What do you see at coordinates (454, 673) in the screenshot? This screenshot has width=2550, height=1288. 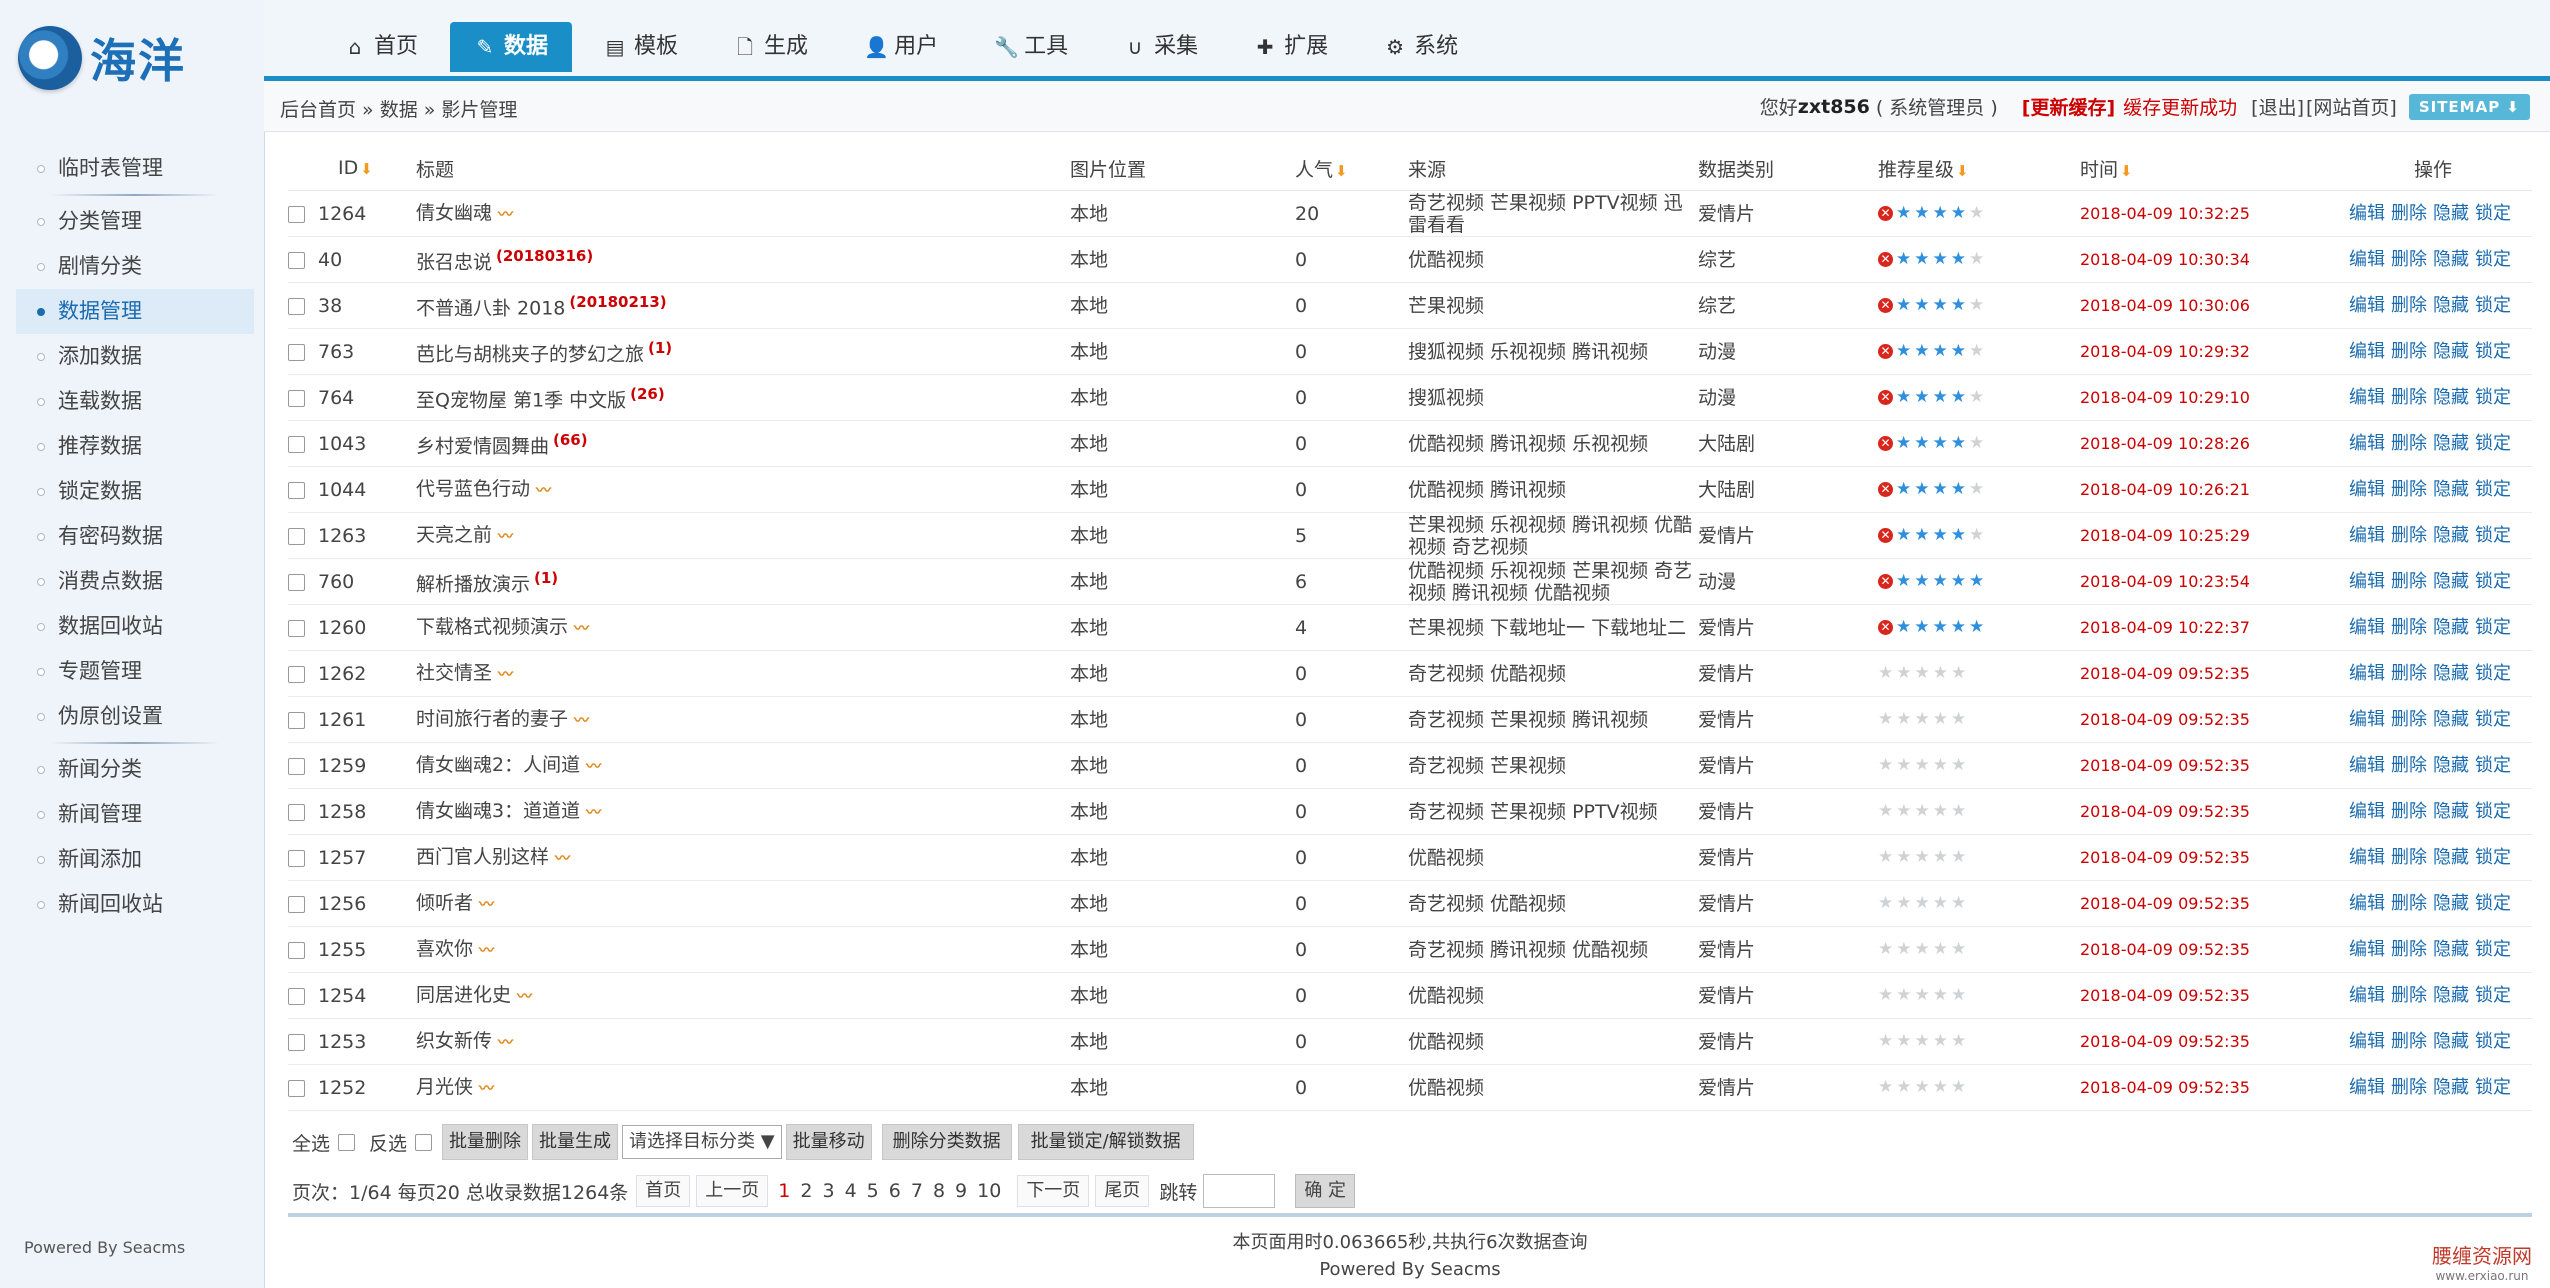 I see `row-title-link: 社交情圣` at bounding box center [454, 673].